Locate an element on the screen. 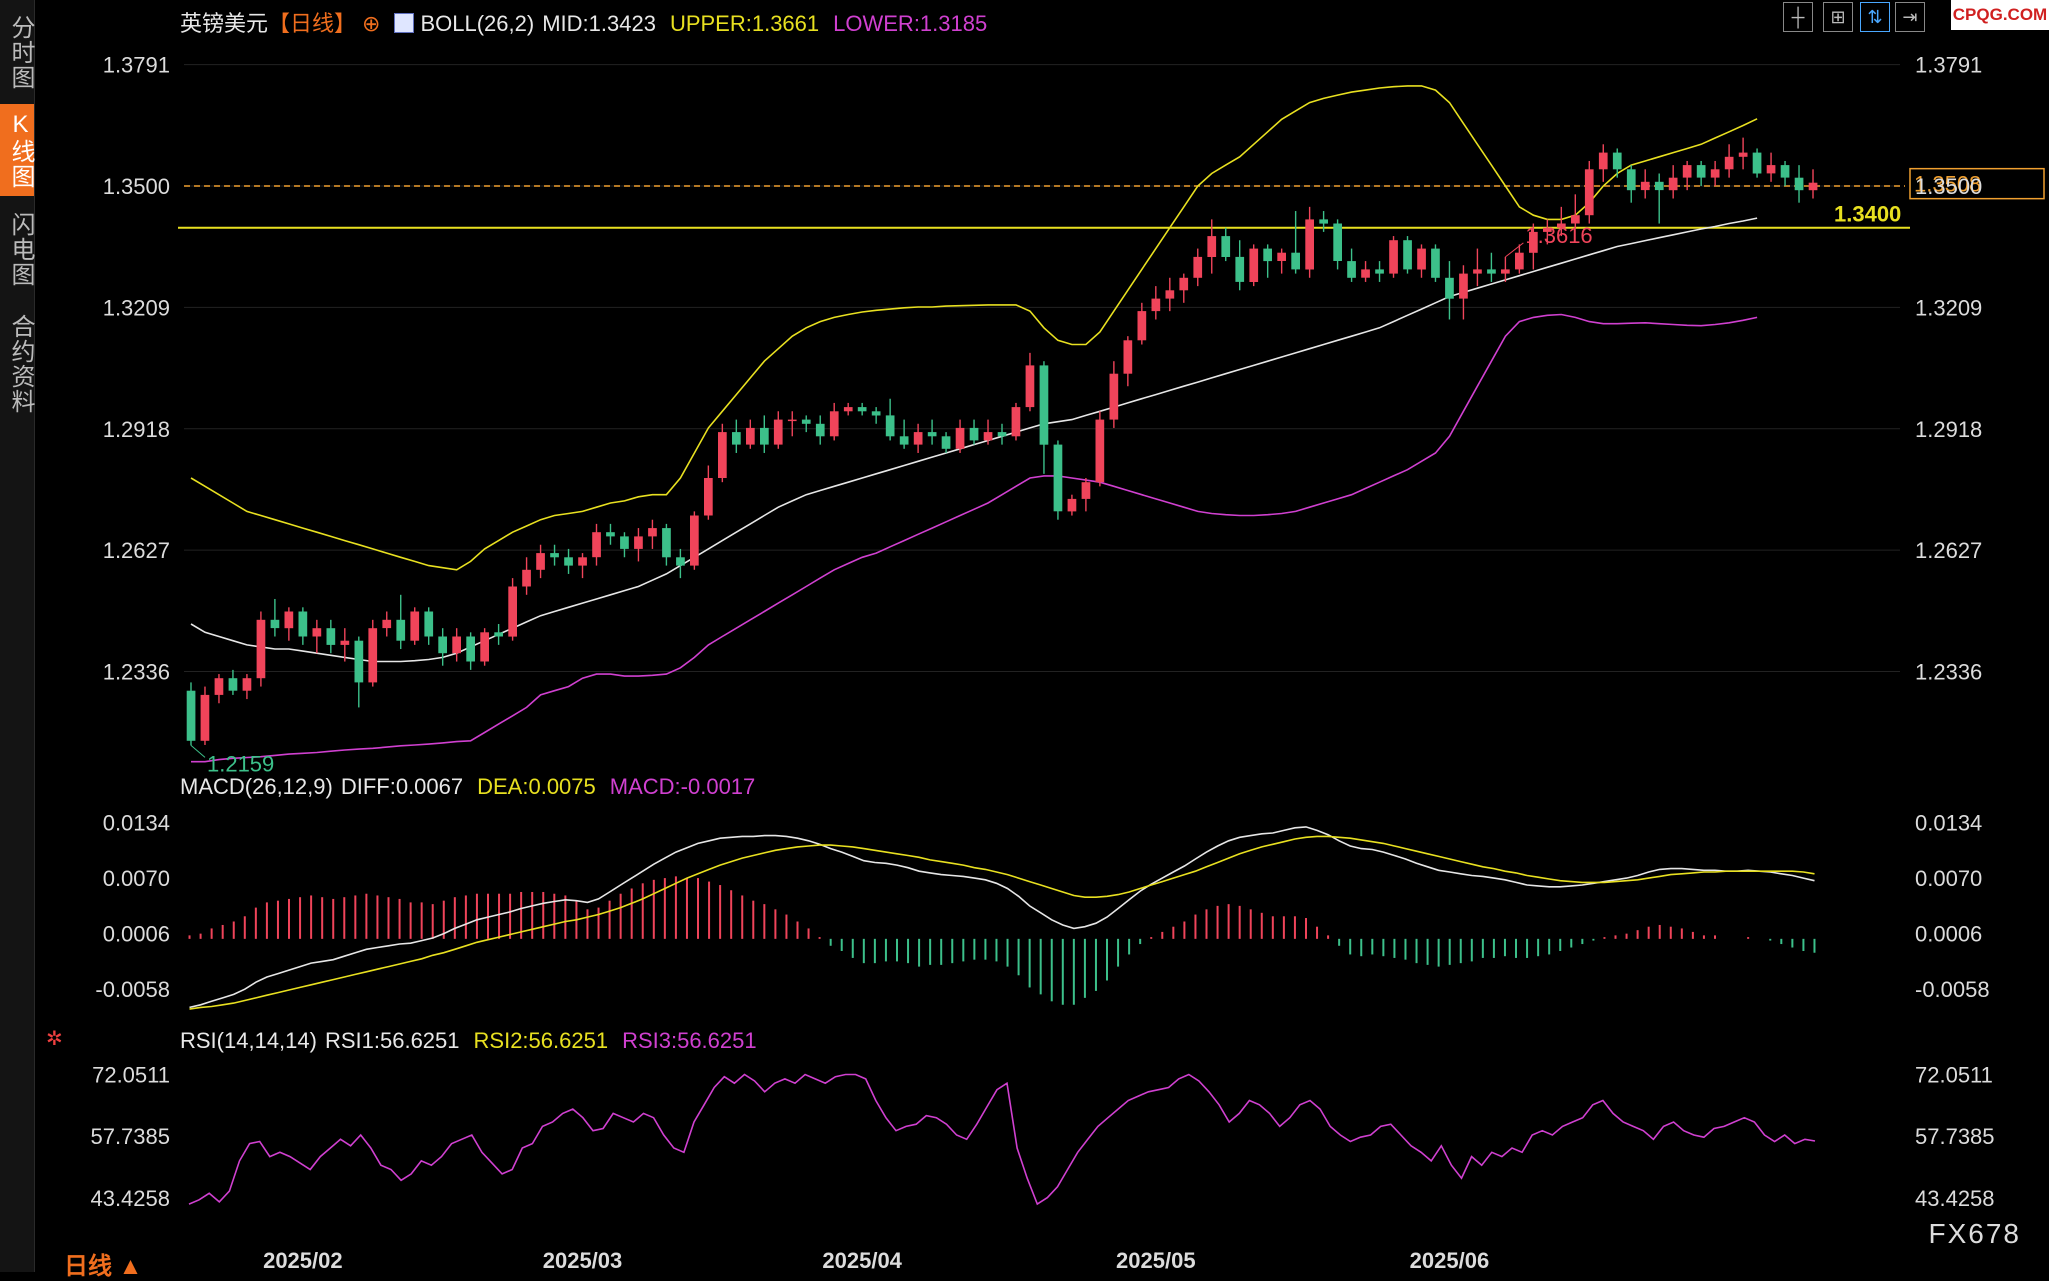 This screenshot has height=1281, width=2049. low-marker-leader is located at coordinates (198, 751).